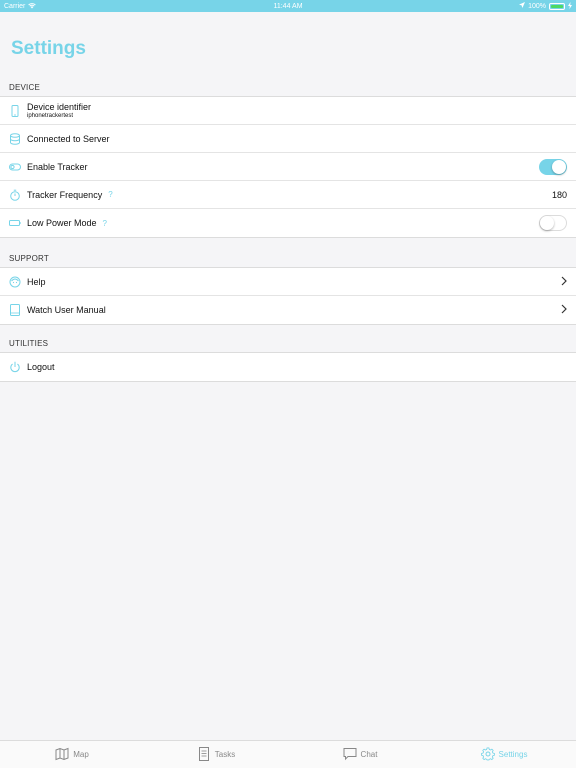 The width and height of the screenshot is (576, 768). What do you see at coordinates (288, 139) in the screenshot?
I see `connected-server-row: Connected to Server` at bounding box center [288, 139].